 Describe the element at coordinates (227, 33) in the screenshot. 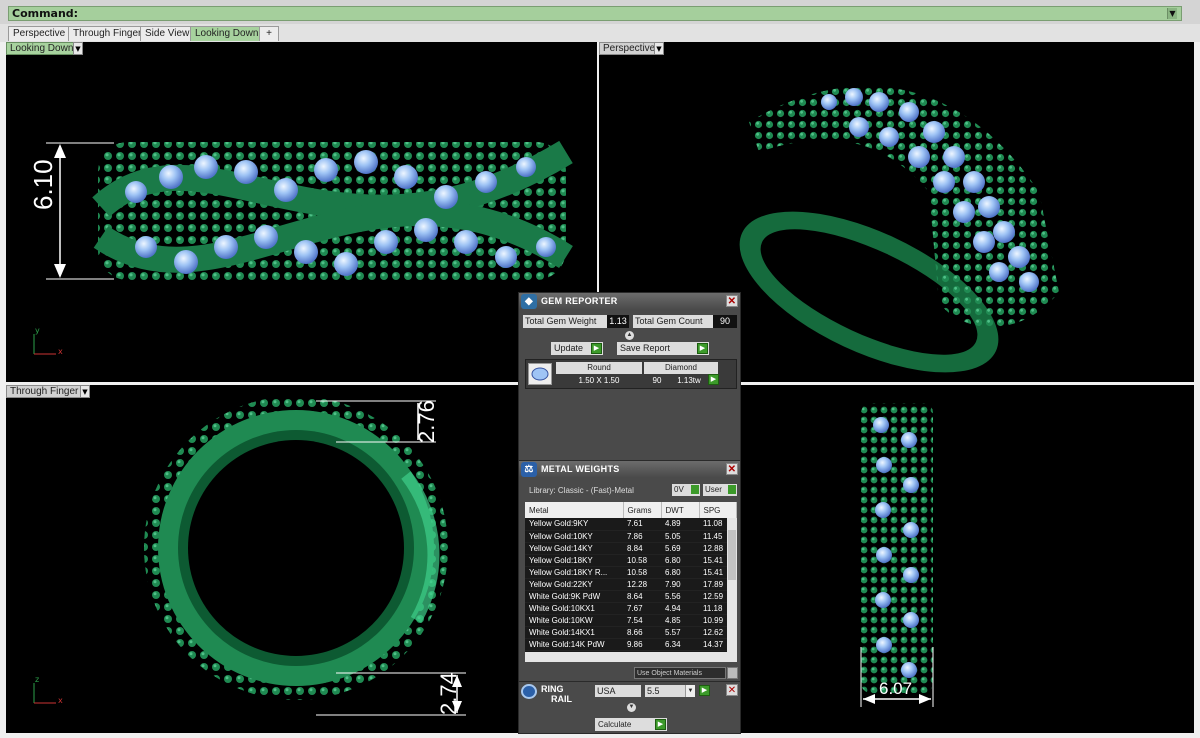

I see `tab-looking-down: Looking Down` at that location.